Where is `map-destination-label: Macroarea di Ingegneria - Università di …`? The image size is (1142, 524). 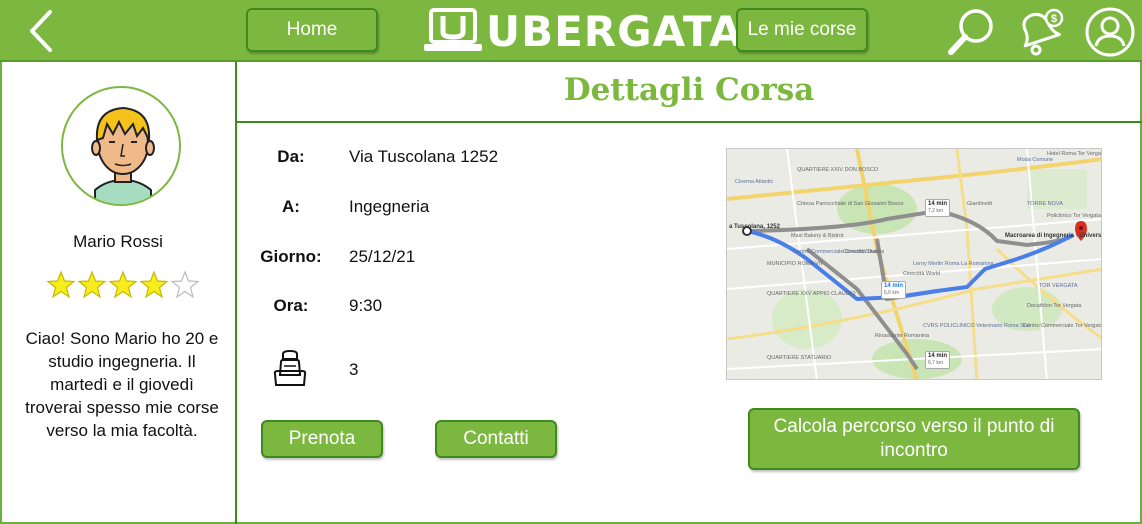 map-destination-label: Macroarea di Ingegneria - Università di … is located at coordinates (1053, 236).